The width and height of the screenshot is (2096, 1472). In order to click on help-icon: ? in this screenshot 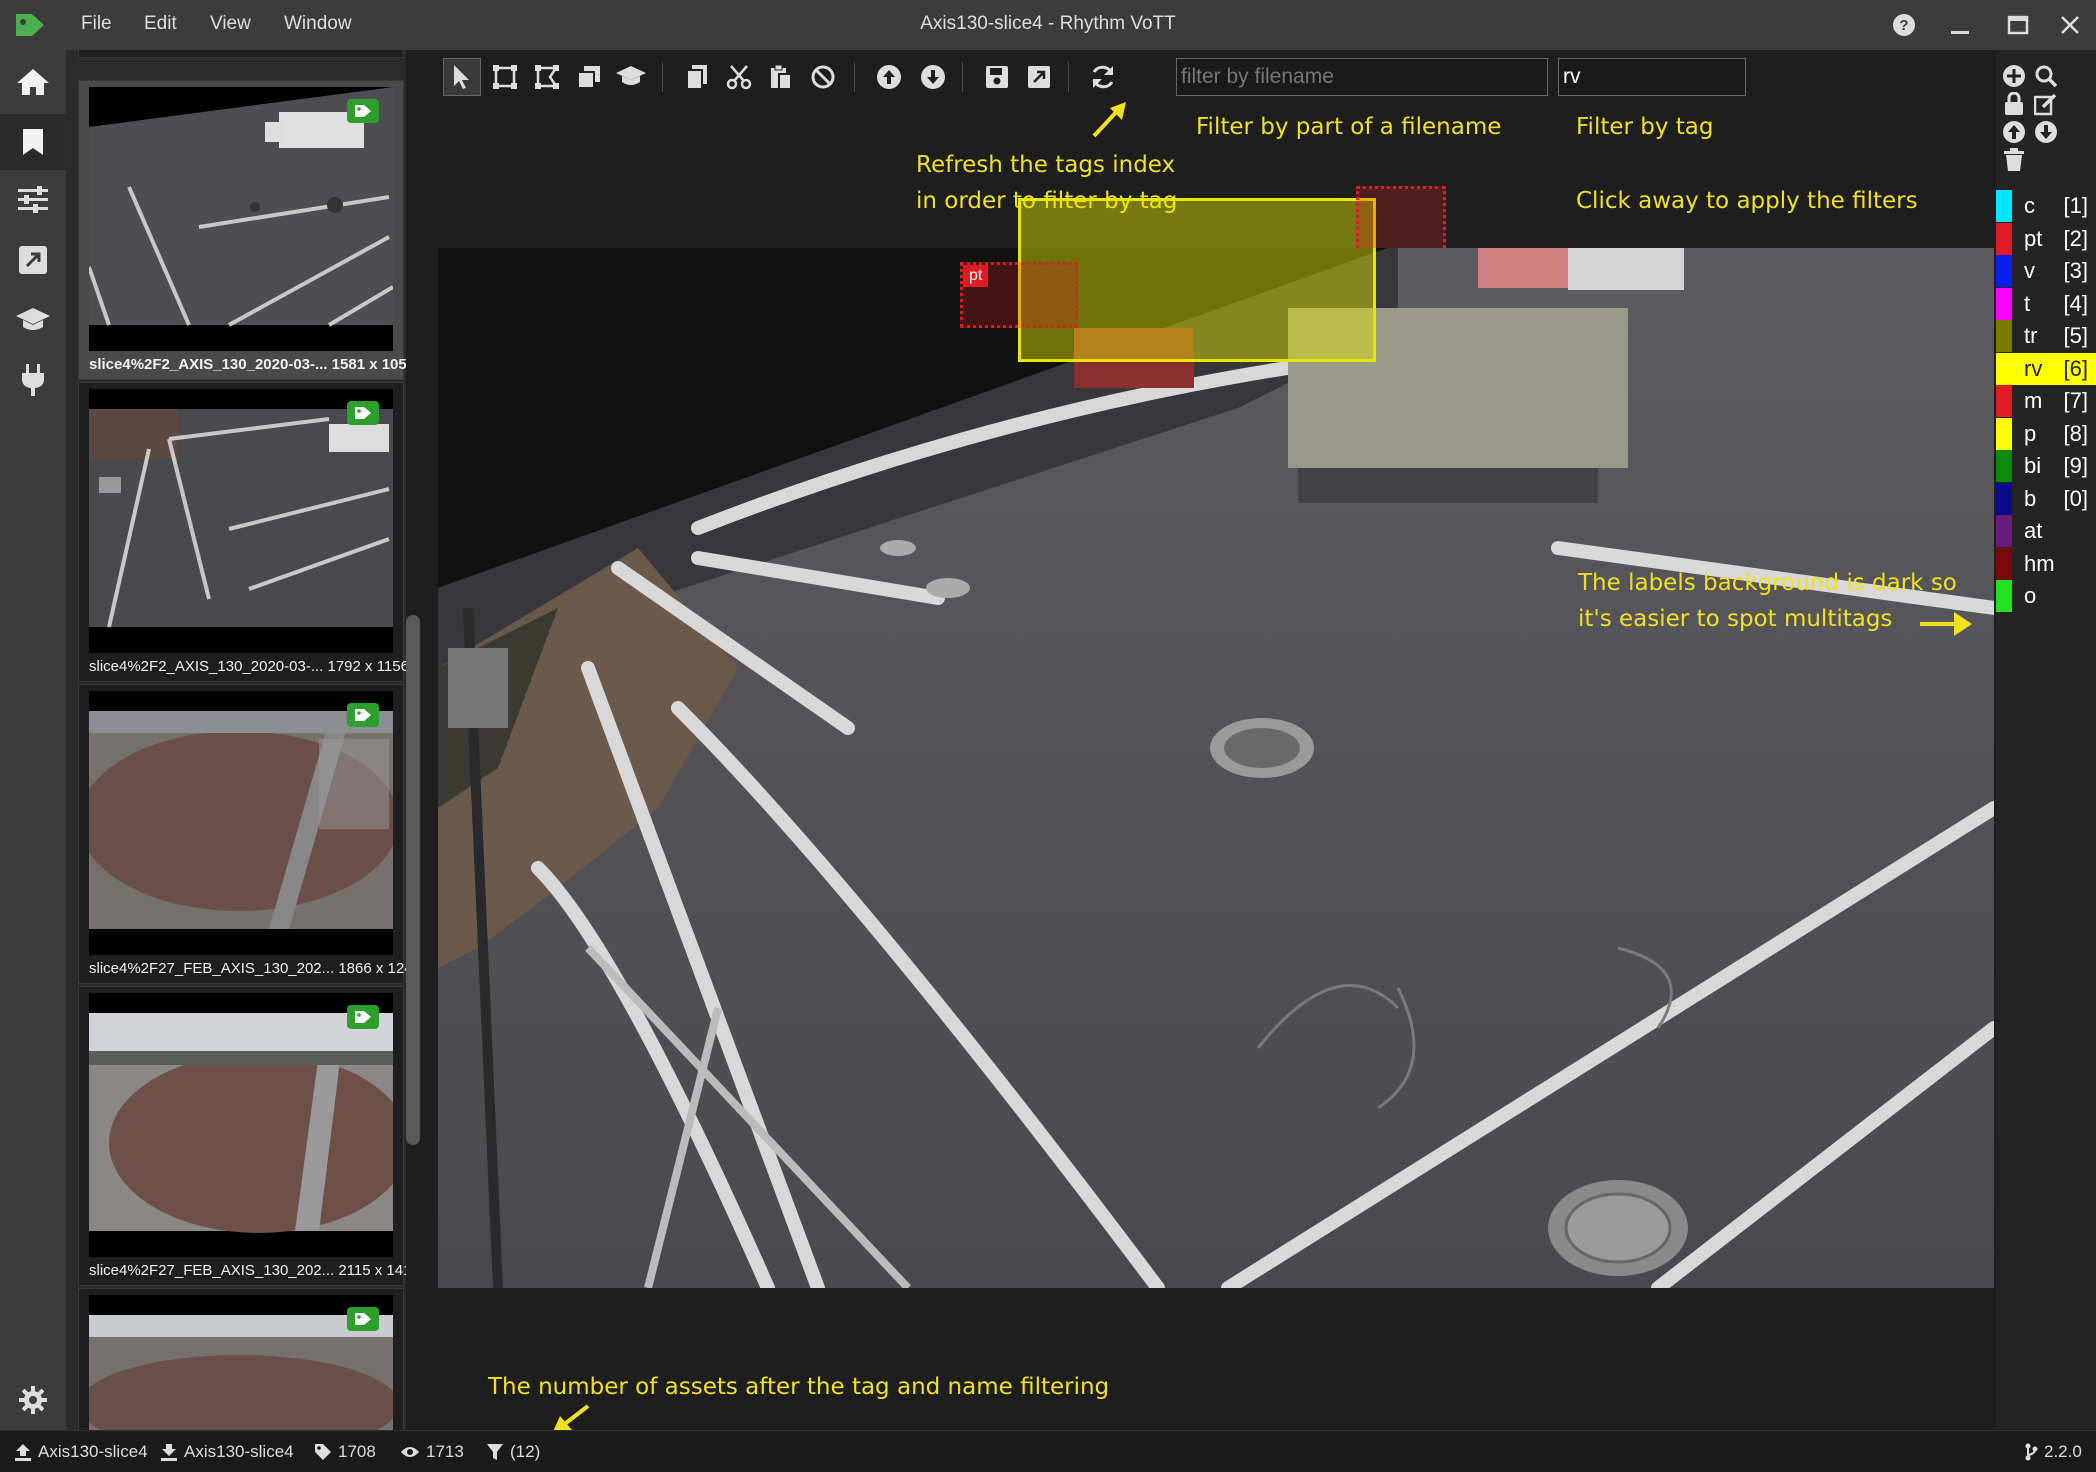, I will do `click(1904, 25)`.